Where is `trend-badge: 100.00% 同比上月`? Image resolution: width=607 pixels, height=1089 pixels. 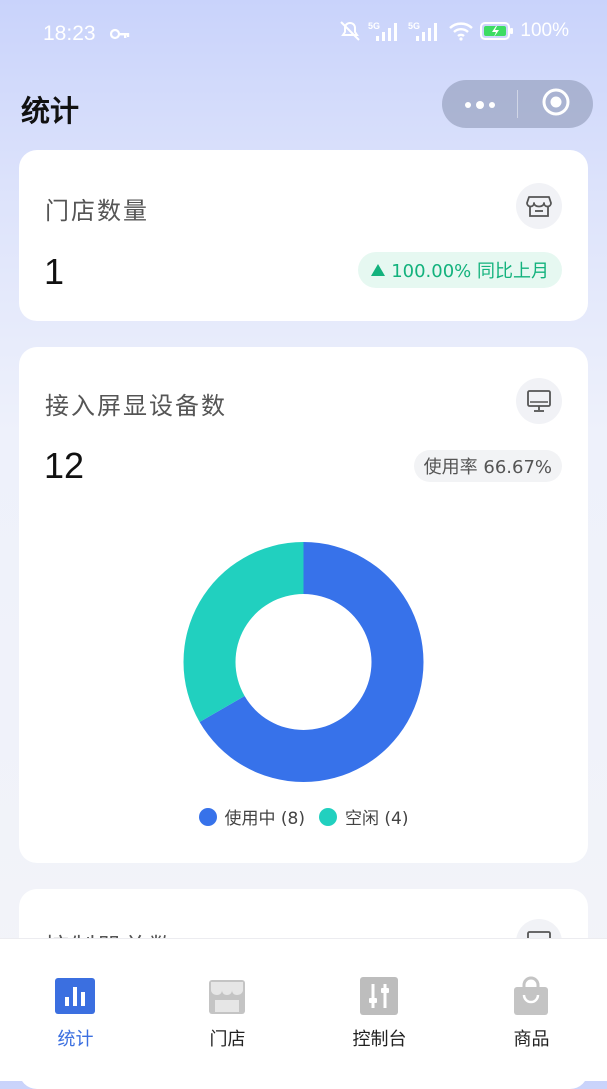 trend-badge: 100.00% 同比上月 is located at coordinates (460, 270).